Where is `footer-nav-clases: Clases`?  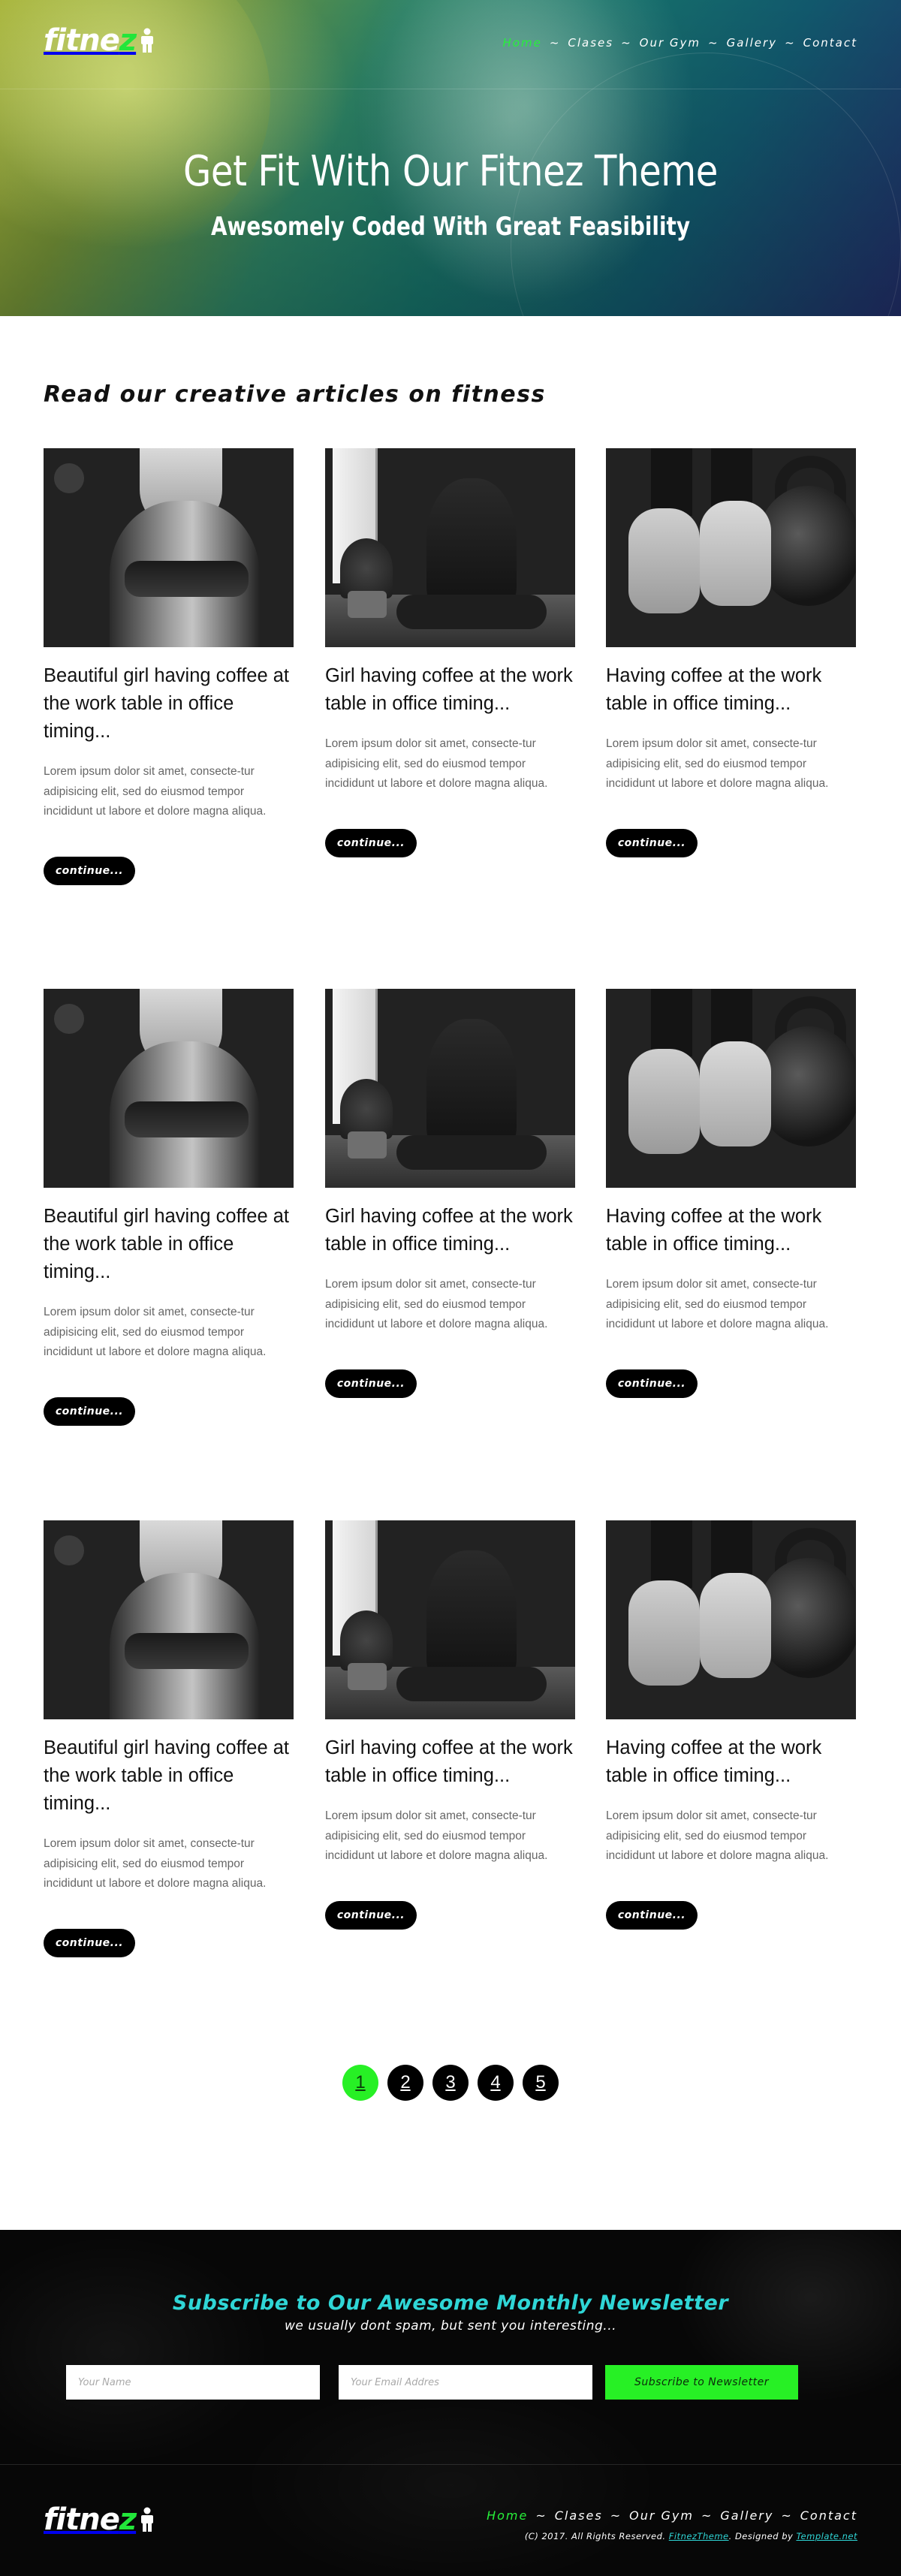 footer-nav-clases: Clases is located at coordinates (579, 2515).